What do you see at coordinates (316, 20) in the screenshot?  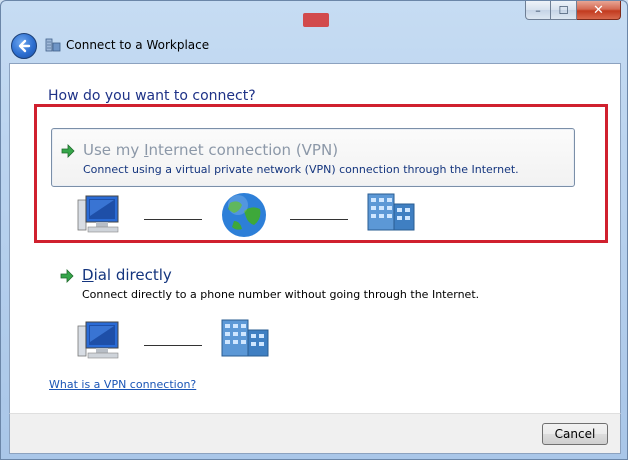 I see `decorative-red-mark` at bounding box center [316, 20].